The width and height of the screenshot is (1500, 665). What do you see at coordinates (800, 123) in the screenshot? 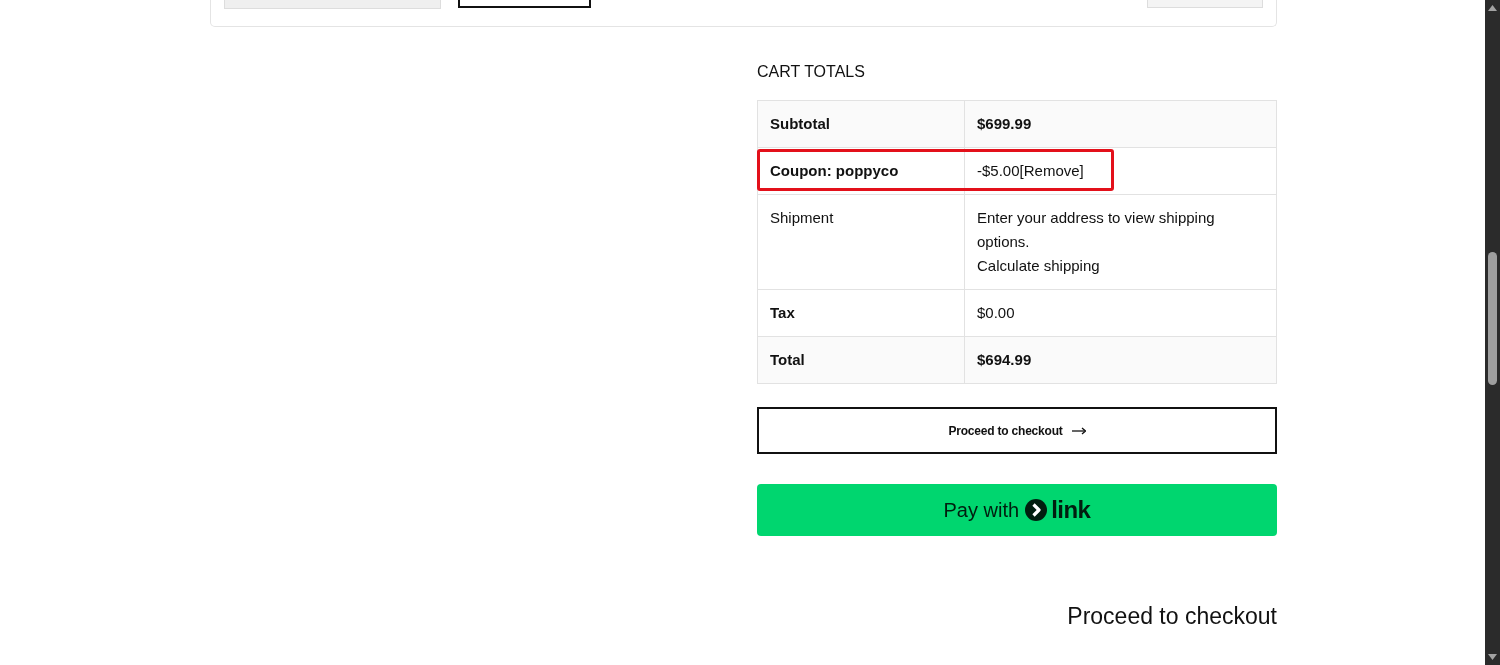
I see `row-label: Subtotal` at bounding box center [800, 123].